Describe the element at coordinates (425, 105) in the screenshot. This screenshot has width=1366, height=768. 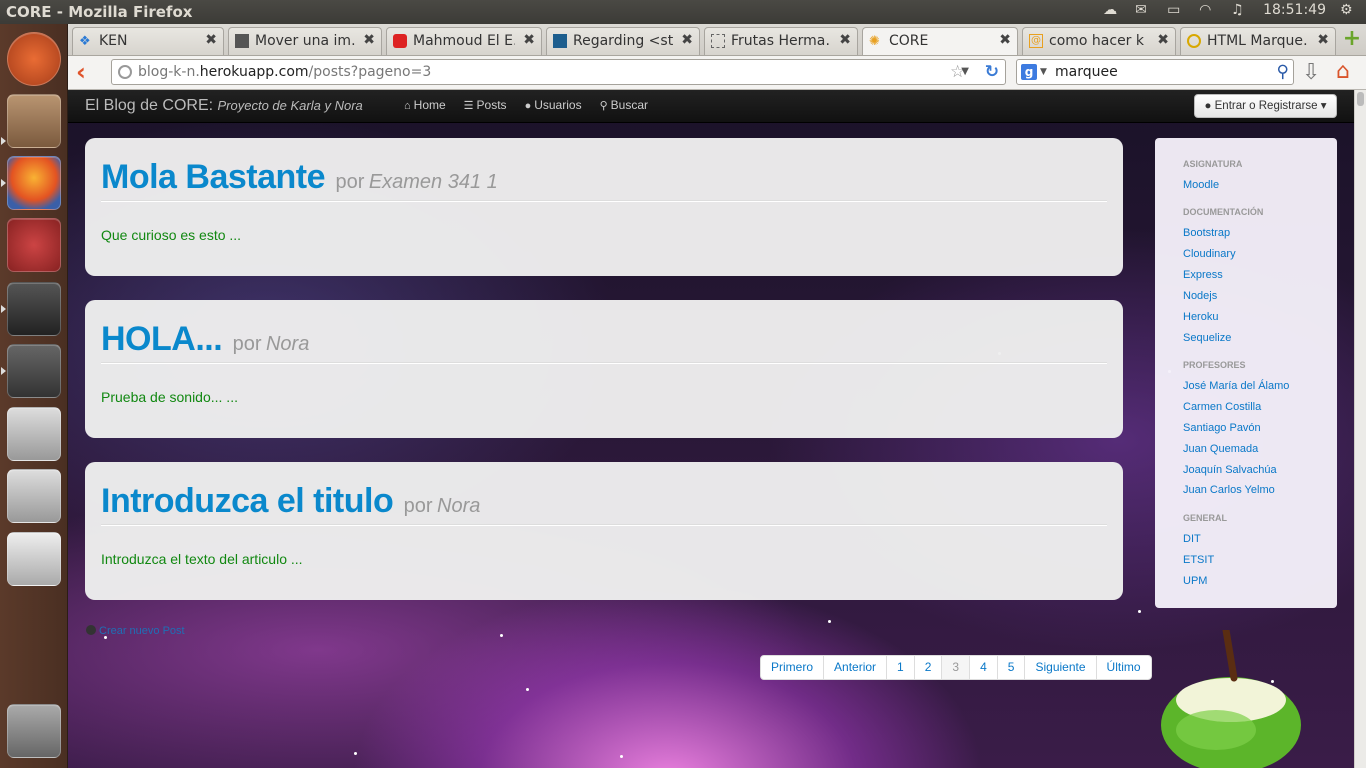
I see `nav-home: ⌂ Home` at that location.